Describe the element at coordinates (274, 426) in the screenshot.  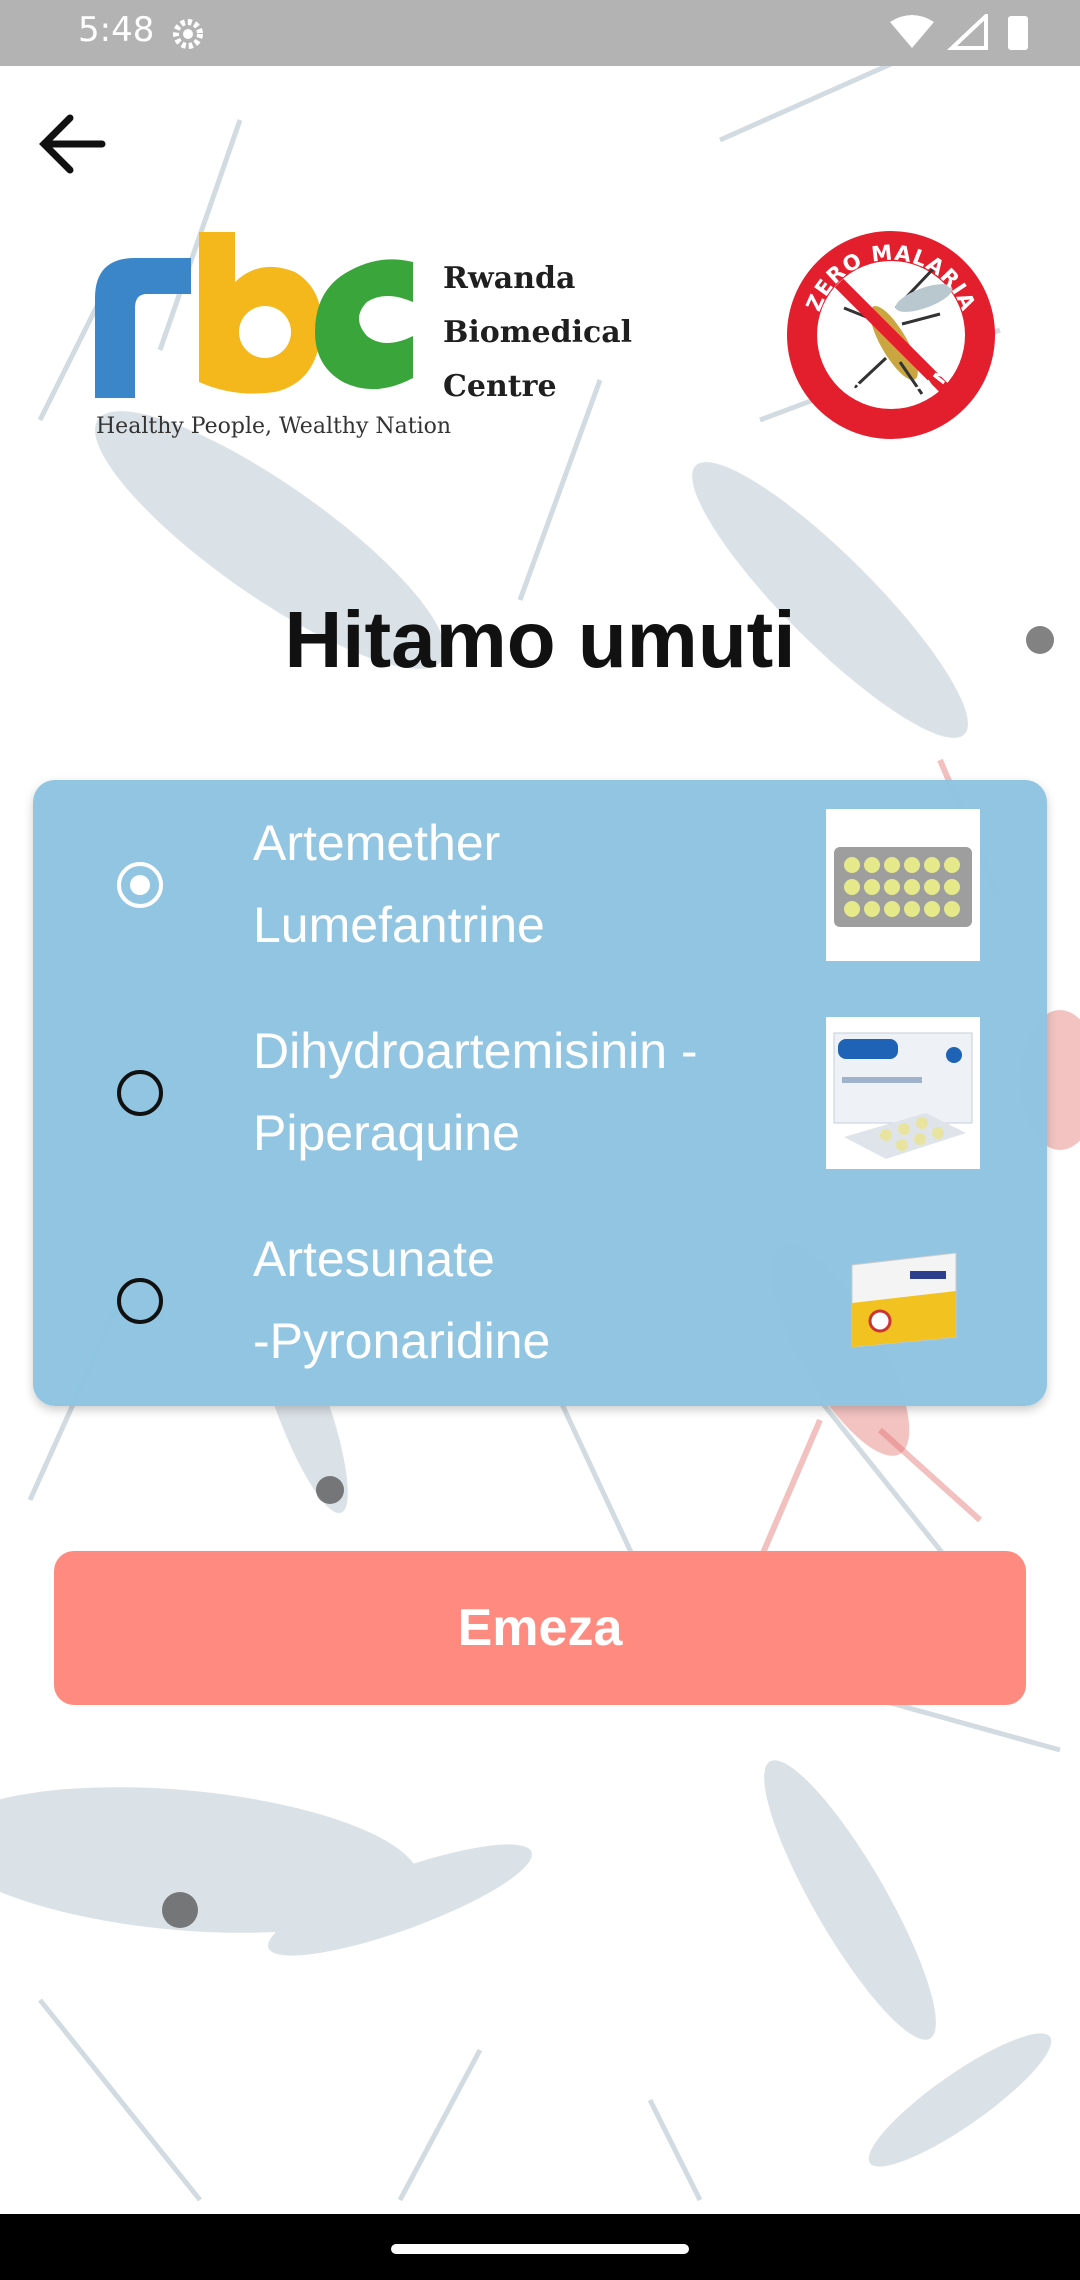
I see `rbc-tagline: Healthy People, Wealthy Nation` at that location.